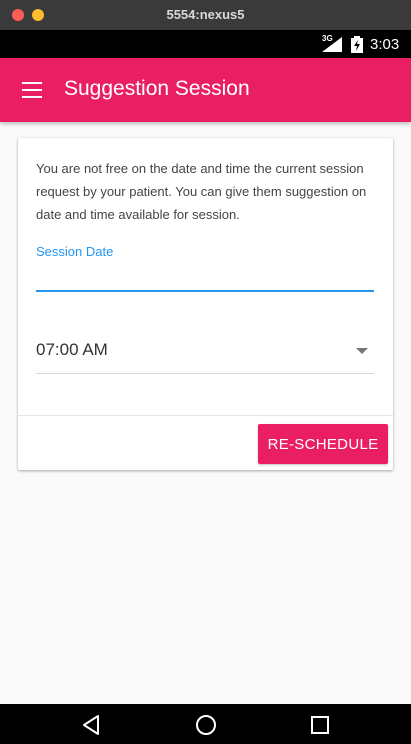  Describe the element at coordinates (32, 90) in the screenshot. I see `hamburger-menu-icon` at that location.